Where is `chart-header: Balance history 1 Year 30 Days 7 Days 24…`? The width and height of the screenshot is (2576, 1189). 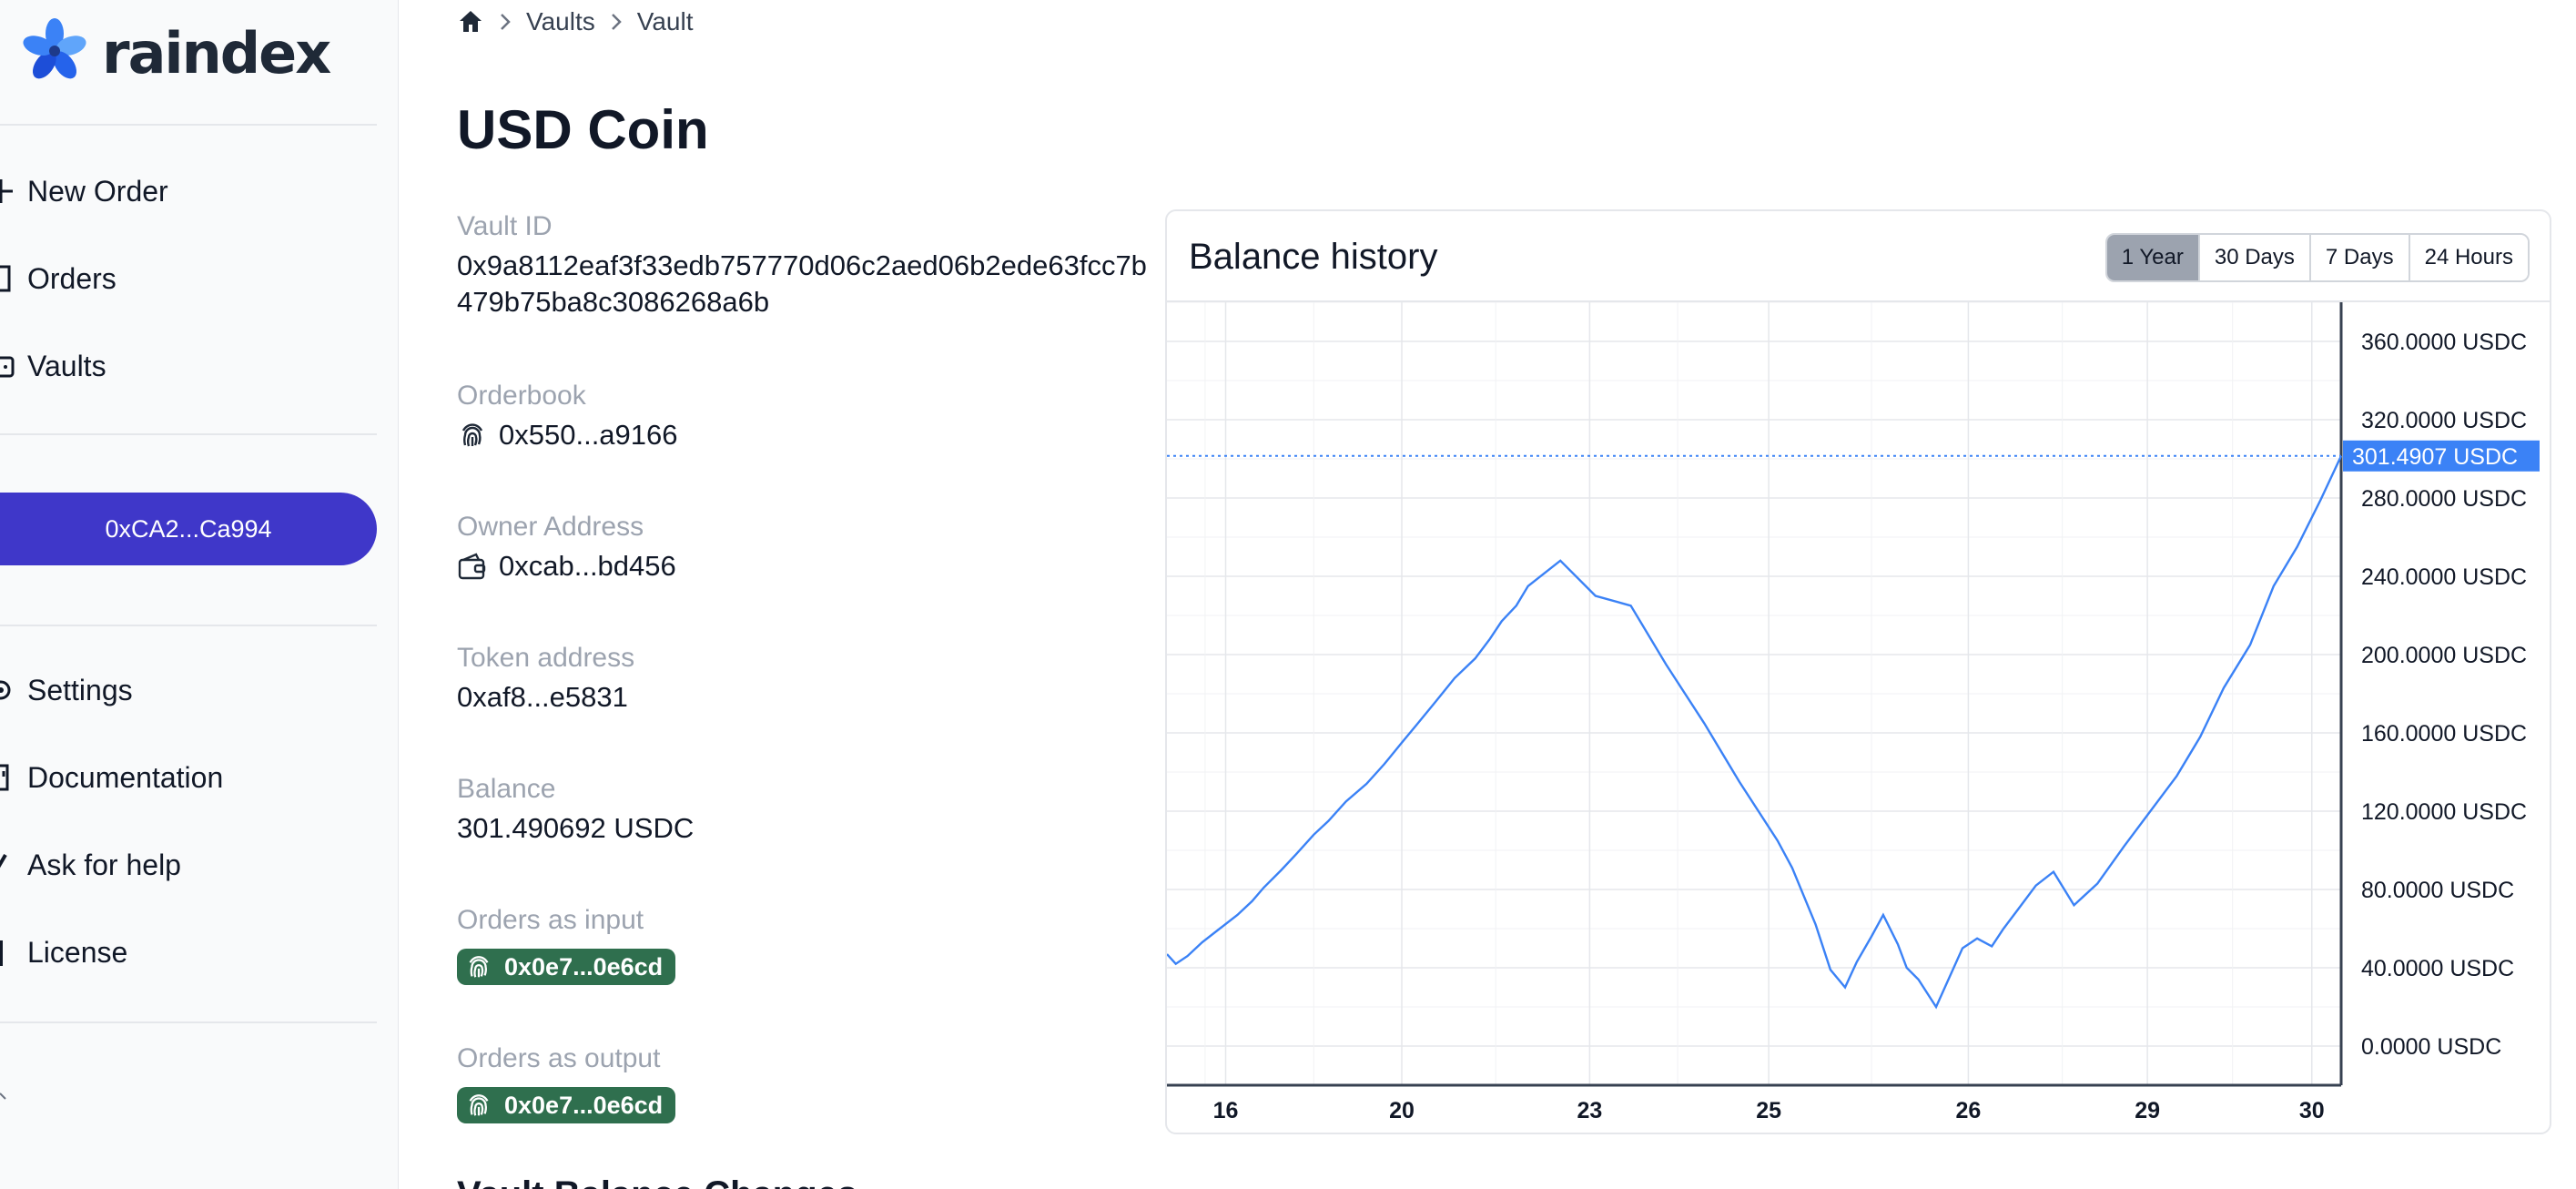
chart-header: Balance history 1 Year 30 Days 7 Days 24… is located at coordinates (1858, 257).